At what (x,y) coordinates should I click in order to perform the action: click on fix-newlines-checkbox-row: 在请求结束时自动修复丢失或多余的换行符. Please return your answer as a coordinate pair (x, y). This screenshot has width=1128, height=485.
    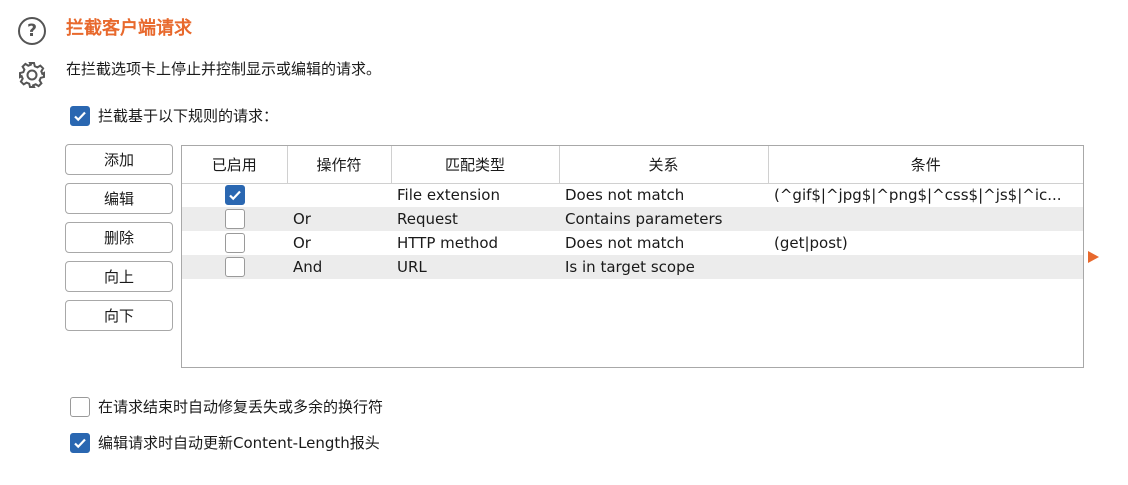
    Looking at the image, I should click on (226, 406).